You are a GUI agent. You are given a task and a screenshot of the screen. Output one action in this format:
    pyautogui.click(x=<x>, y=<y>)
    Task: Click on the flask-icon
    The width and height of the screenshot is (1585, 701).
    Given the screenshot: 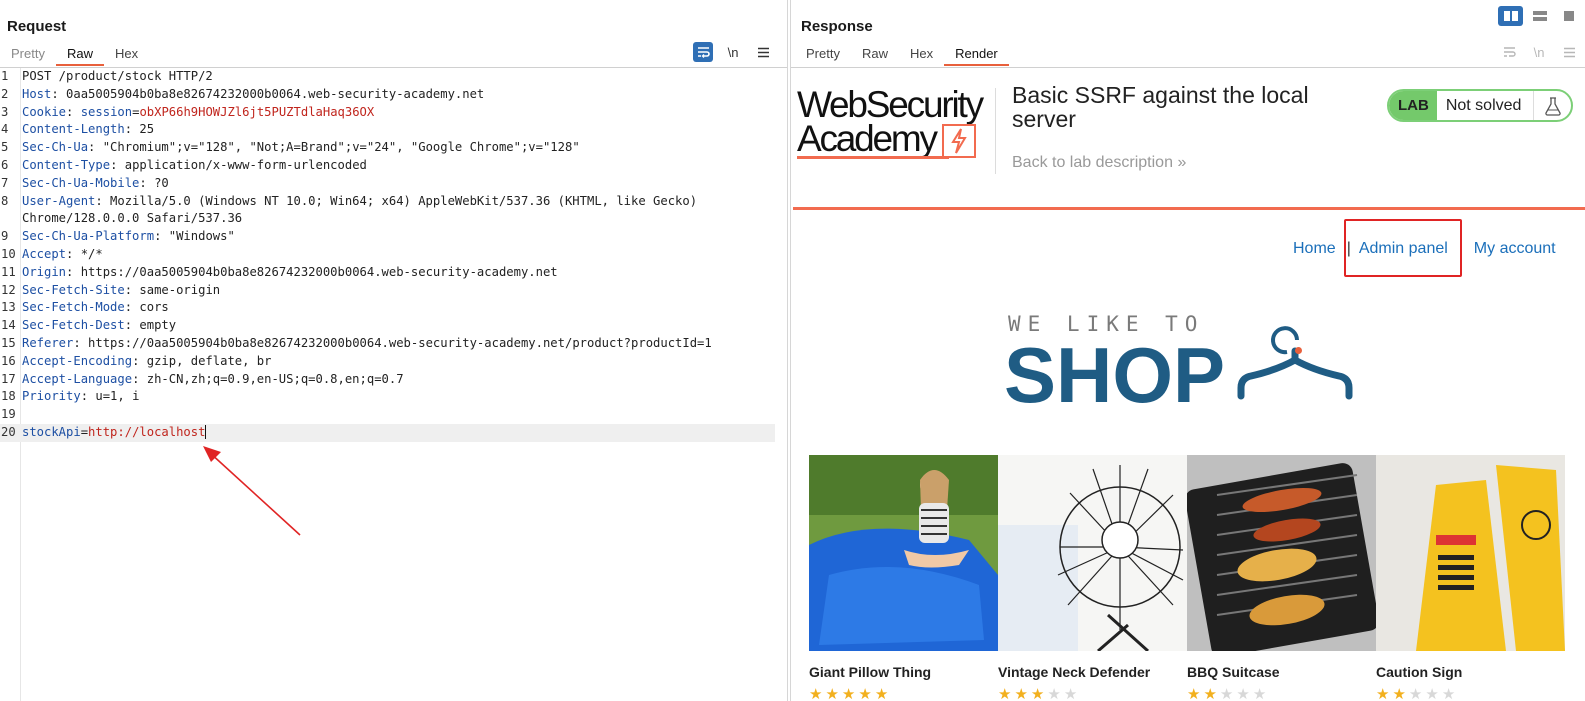 What is the action you would take?
    pyautogui.click(x=1552, y=106)
    